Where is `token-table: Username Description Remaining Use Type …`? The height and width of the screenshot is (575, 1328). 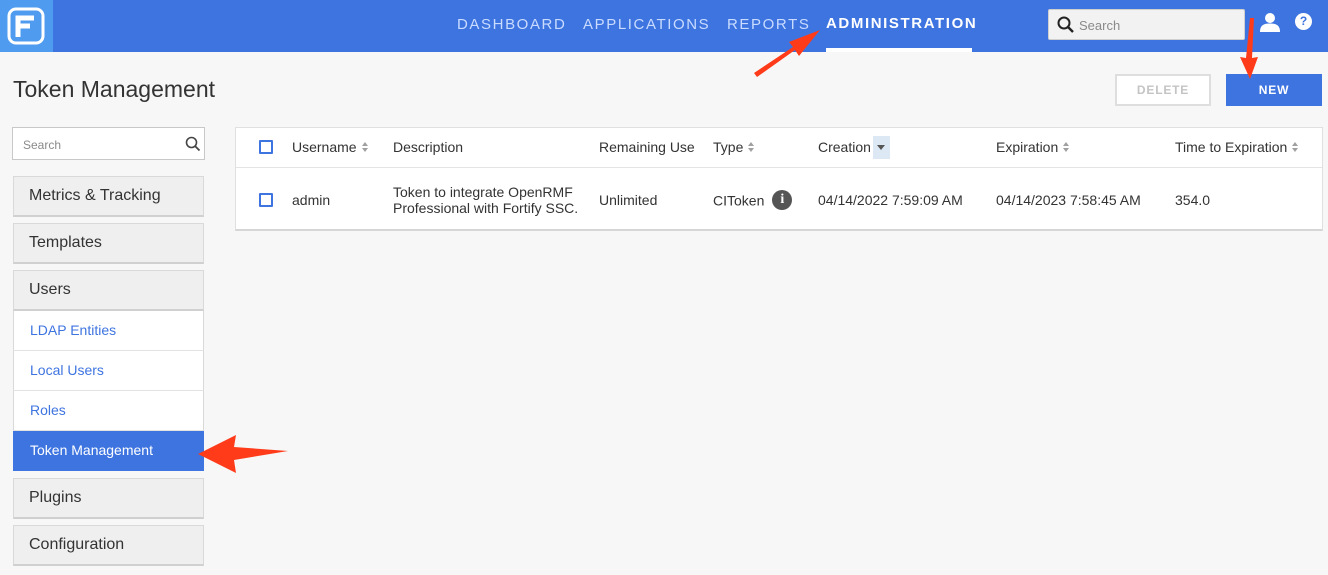 token-table: Username Description Remaining Use Type … is located at coordinates (779, 179).